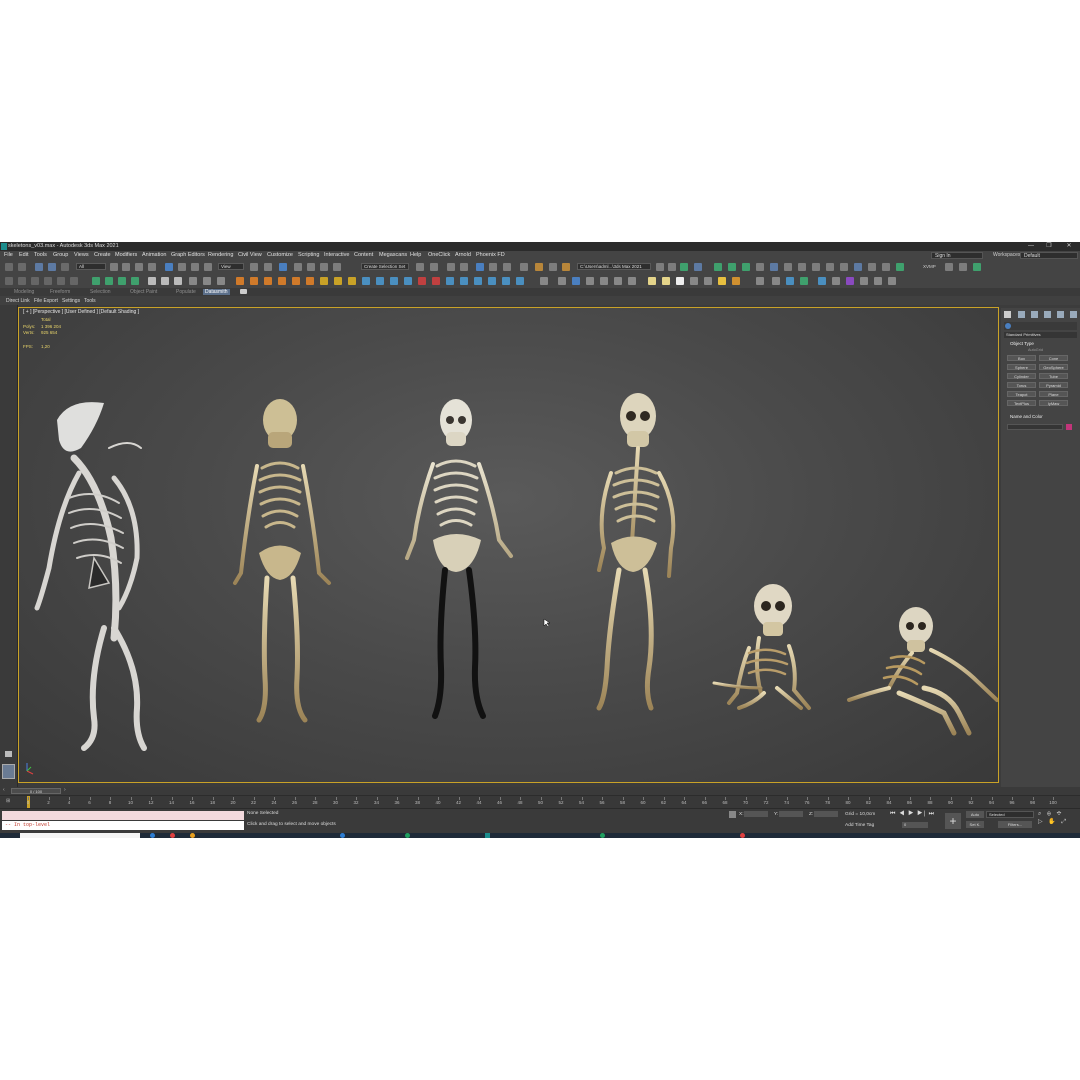 The height and width of the screenshot is (1080, 1080). I want to click on box-button: Box, so click(1021, 358).